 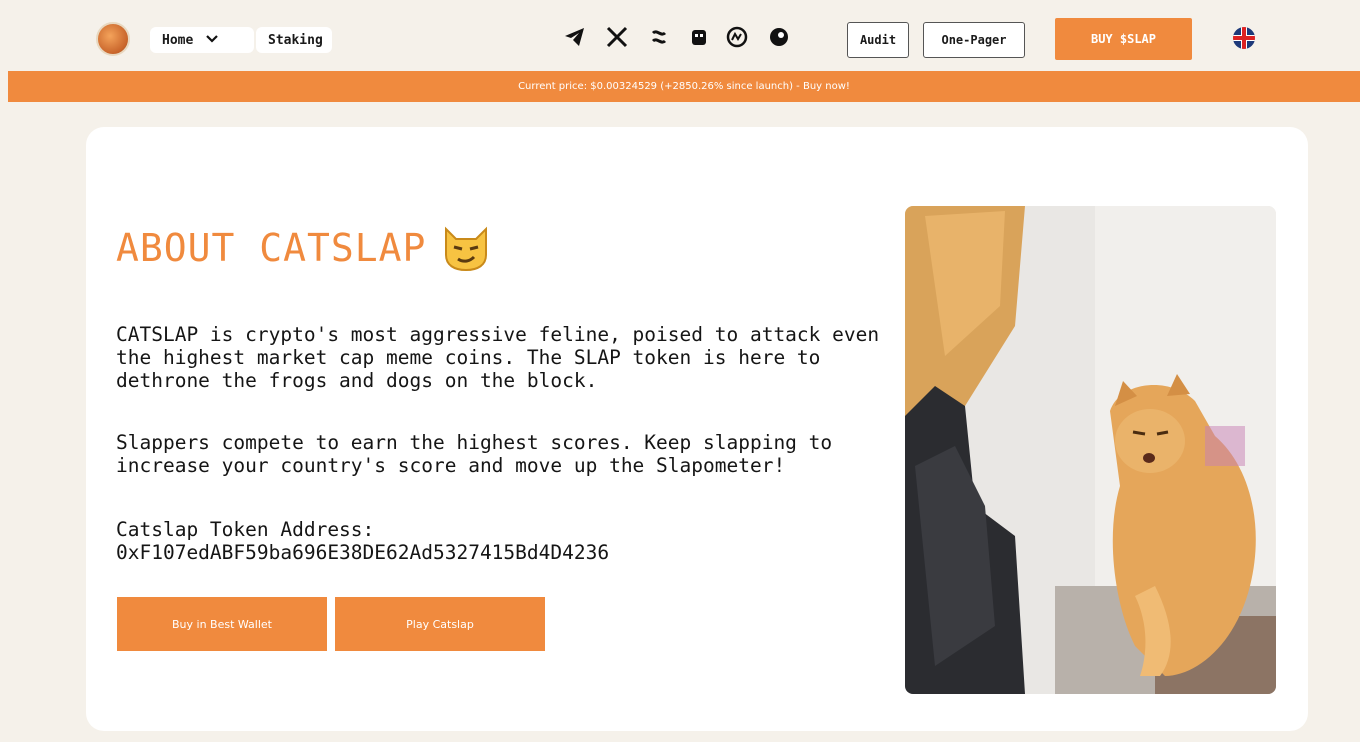 I want to click on buy-slap-label: BUY $SLAP, so click(x=1123, y=39).